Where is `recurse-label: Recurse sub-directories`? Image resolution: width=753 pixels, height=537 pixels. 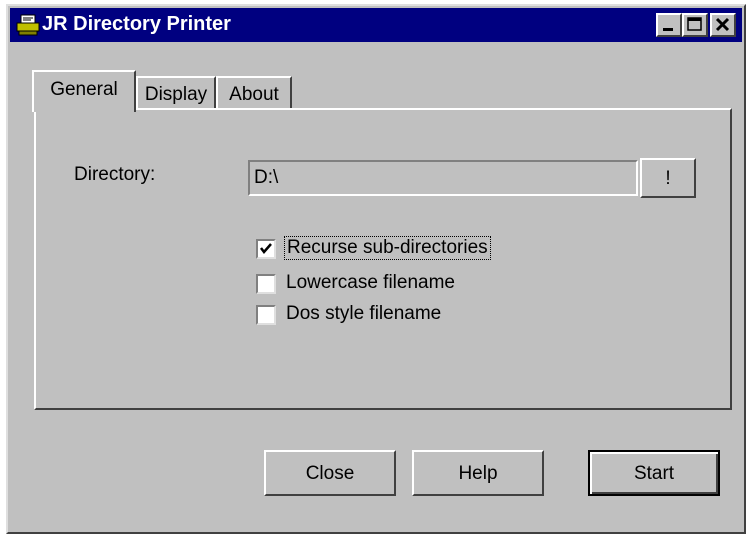
recurse-label: Recurse sub-directories is located at coordinates (387, 248).